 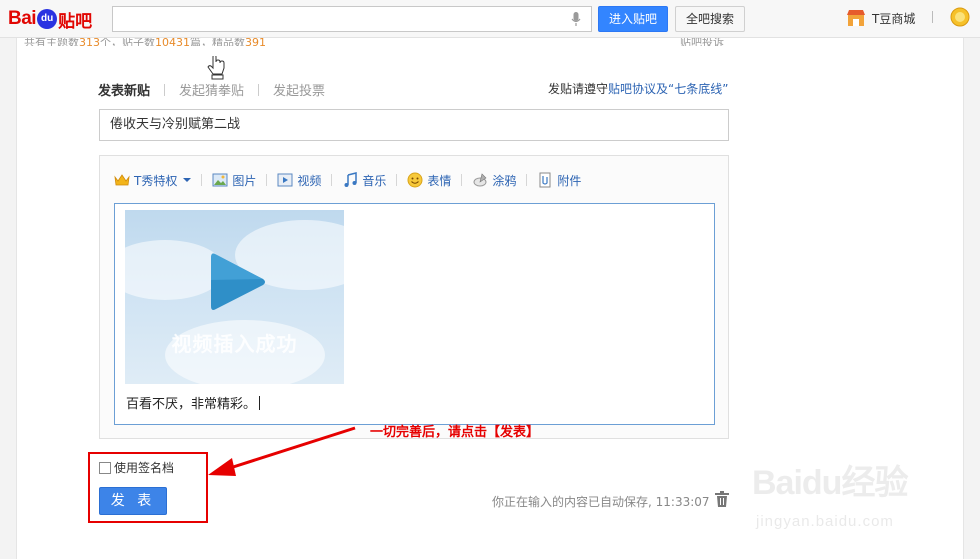 I want to click on tshow-label: T秀特权, so click(x=156, y=180).